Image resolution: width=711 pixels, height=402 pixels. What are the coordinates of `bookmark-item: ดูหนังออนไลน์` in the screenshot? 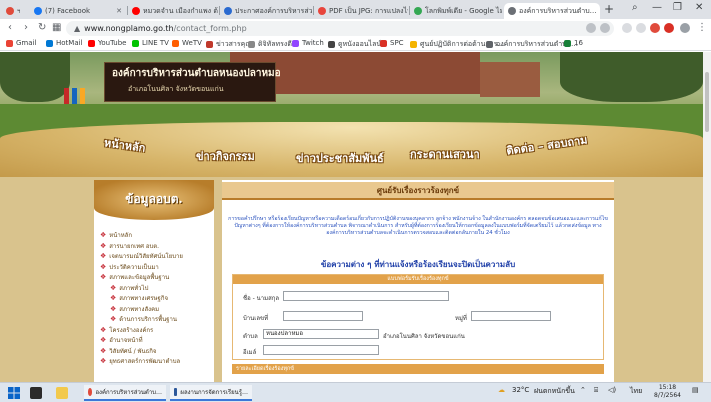 It's located at (354, 44).